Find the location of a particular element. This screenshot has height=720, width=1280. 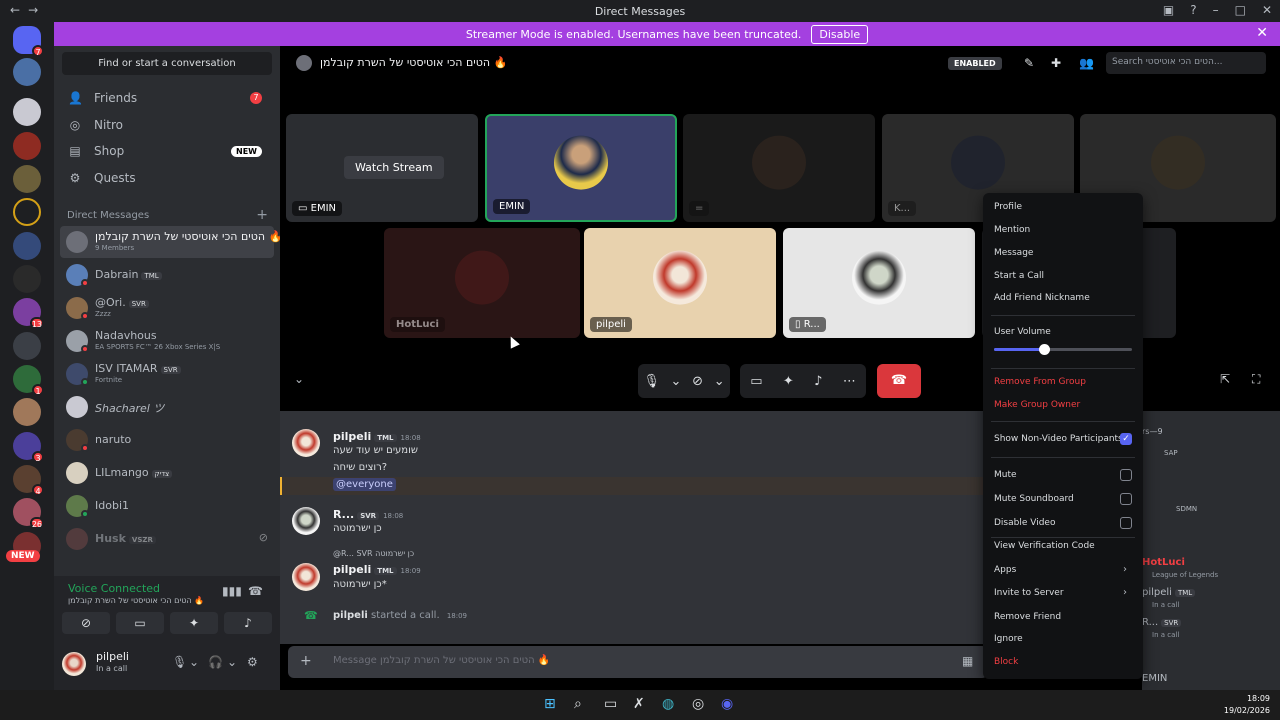

new-servers-pill: NEW is located at coordinates (23, 556).